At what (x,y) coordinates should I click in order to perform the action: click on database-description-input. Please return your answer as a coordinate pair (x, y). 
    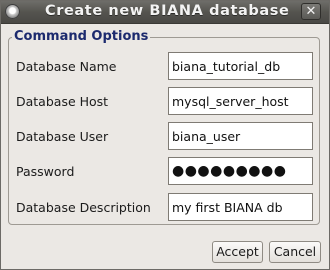
    Looking at the image, I should click on (240, 207).